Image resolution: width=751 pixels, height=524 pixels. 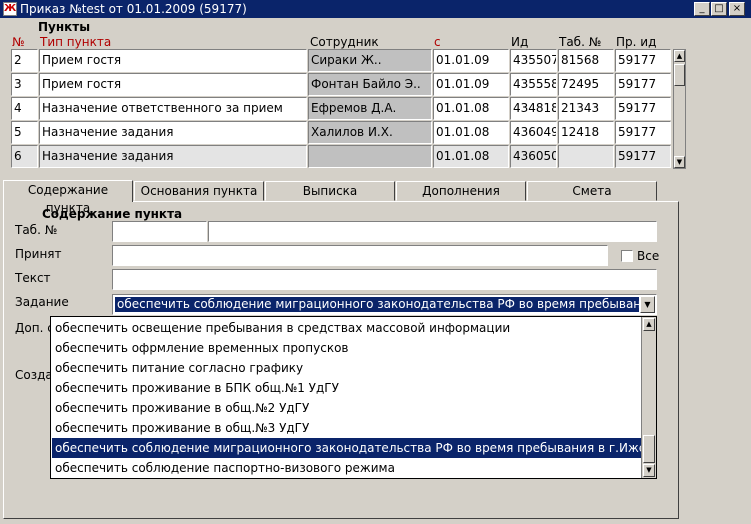 What do you see at coordinates (24, 108) in the screenshot?
I see `points-cell-num: 4` at bounding box center [24, 108].